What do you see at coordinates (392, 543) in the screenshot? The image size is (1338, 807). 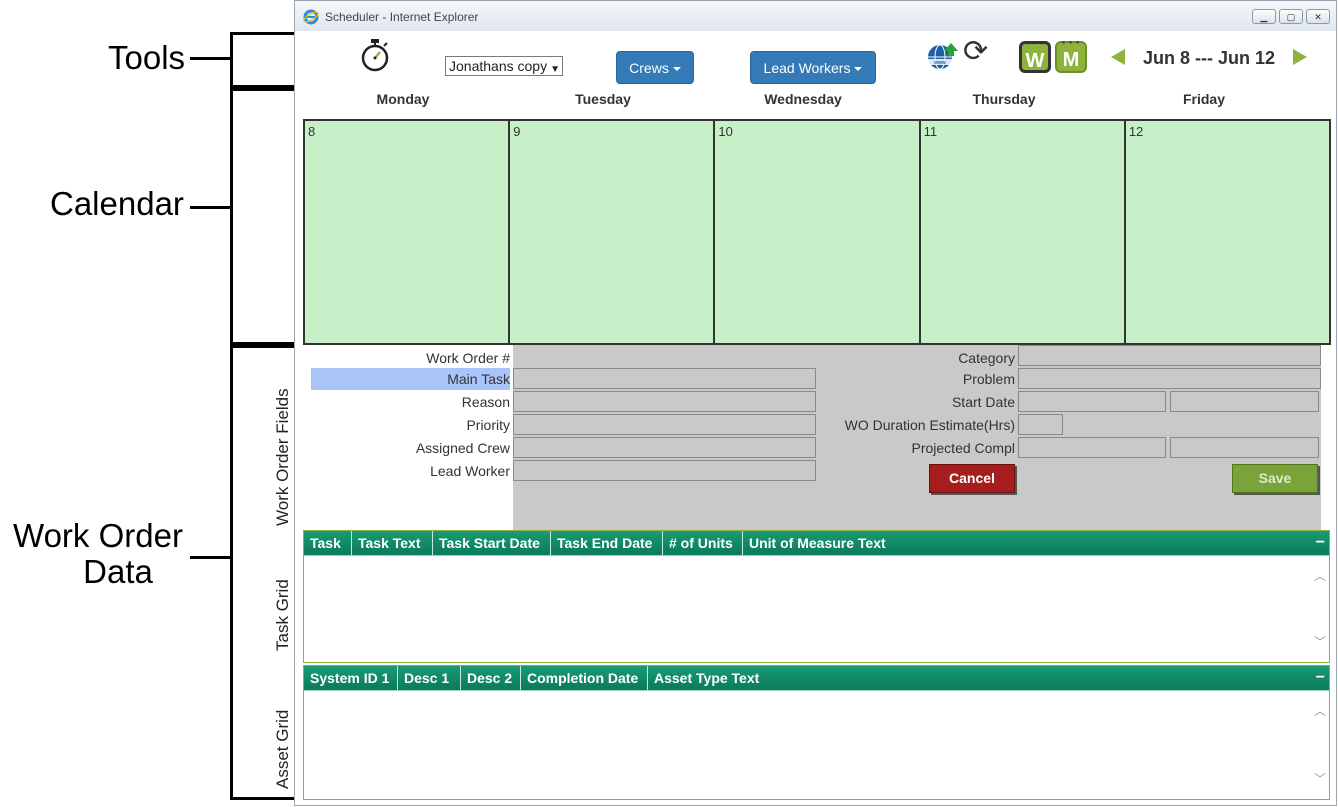 I see `task-col-task-text: Task Text` at bounding box center [392, 543].